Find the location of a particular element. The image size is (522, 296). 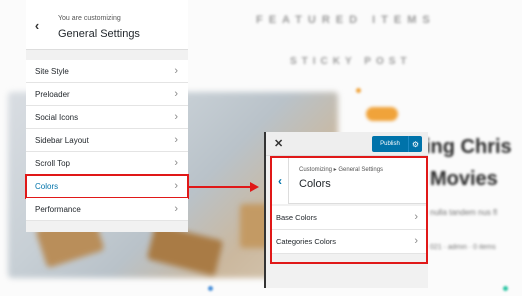

section-label: Scroll Top is located at coordinates (52, 163).